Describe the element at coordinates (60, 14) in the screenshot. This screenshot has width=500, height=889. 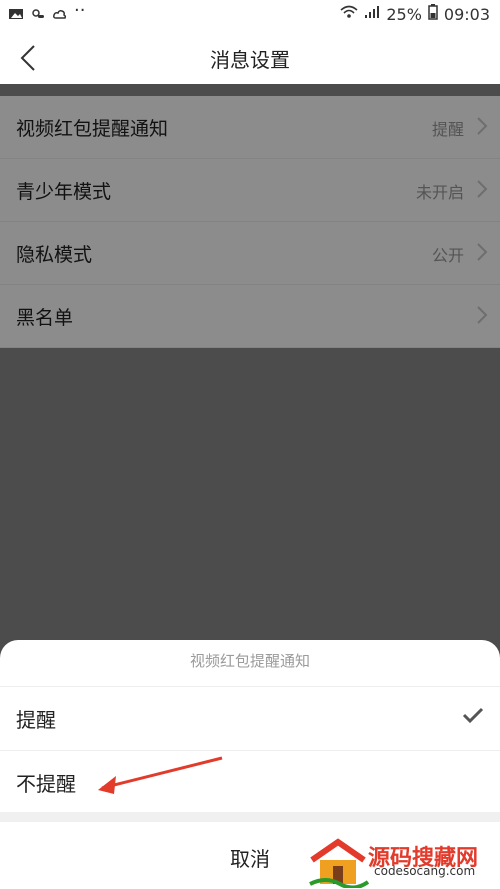
I see `cloud-icon` at that location.